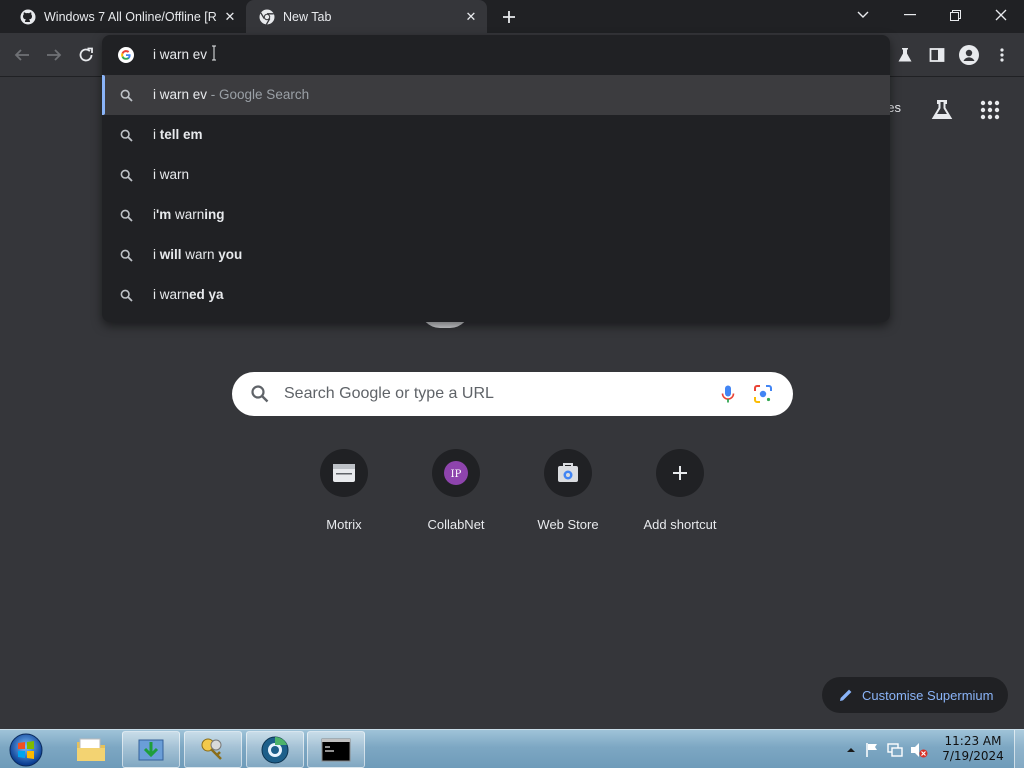 The width and height of the screenshot is (1024, 768). I want to click on show-desktop-button, so click(1019, 749).